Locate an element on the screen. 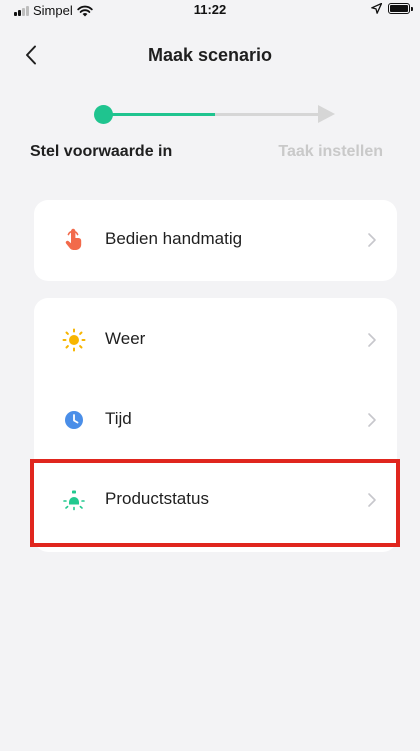  manual-card: Bedien handmatig is located at coordinates (215, 240).